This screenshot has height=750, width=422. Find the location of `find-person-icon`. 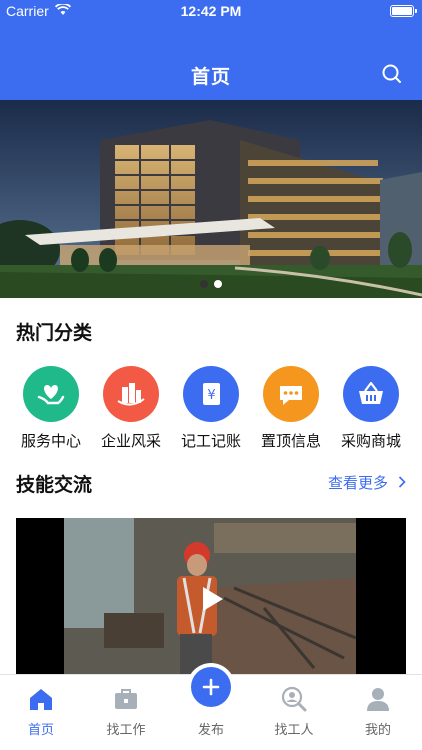

find-person-icon is located at coordinates (294, 699).